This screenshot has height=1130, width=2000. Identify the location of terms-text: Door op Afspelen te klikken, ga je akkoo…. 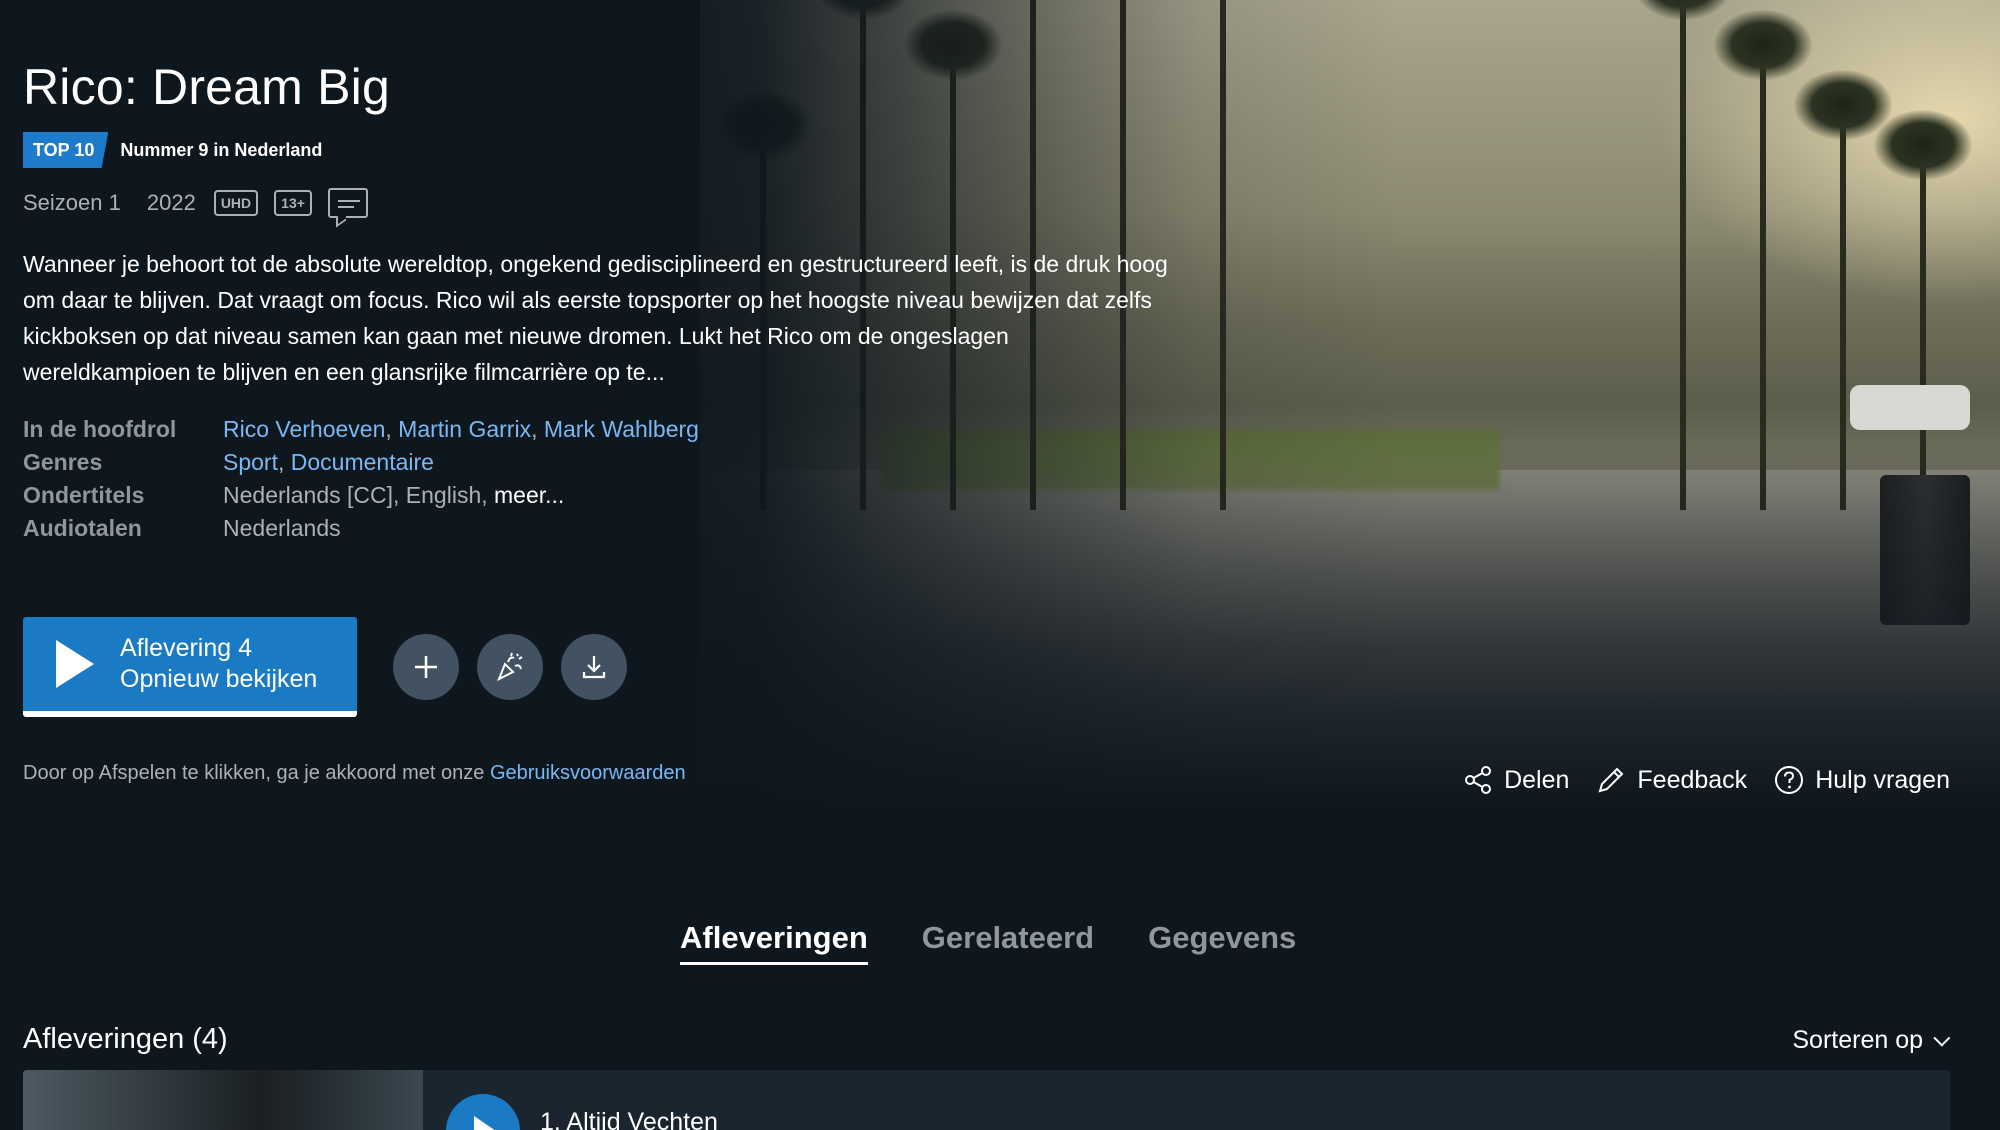
(254, 773).